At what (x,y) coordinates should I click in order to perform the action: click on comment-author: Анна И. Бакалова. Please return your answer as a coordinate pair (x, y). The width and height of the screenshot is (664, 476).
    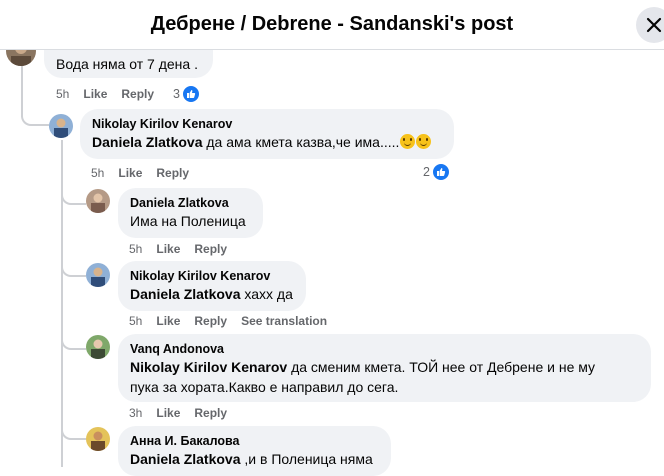
    Looking at the image, I should click on (254, 441).